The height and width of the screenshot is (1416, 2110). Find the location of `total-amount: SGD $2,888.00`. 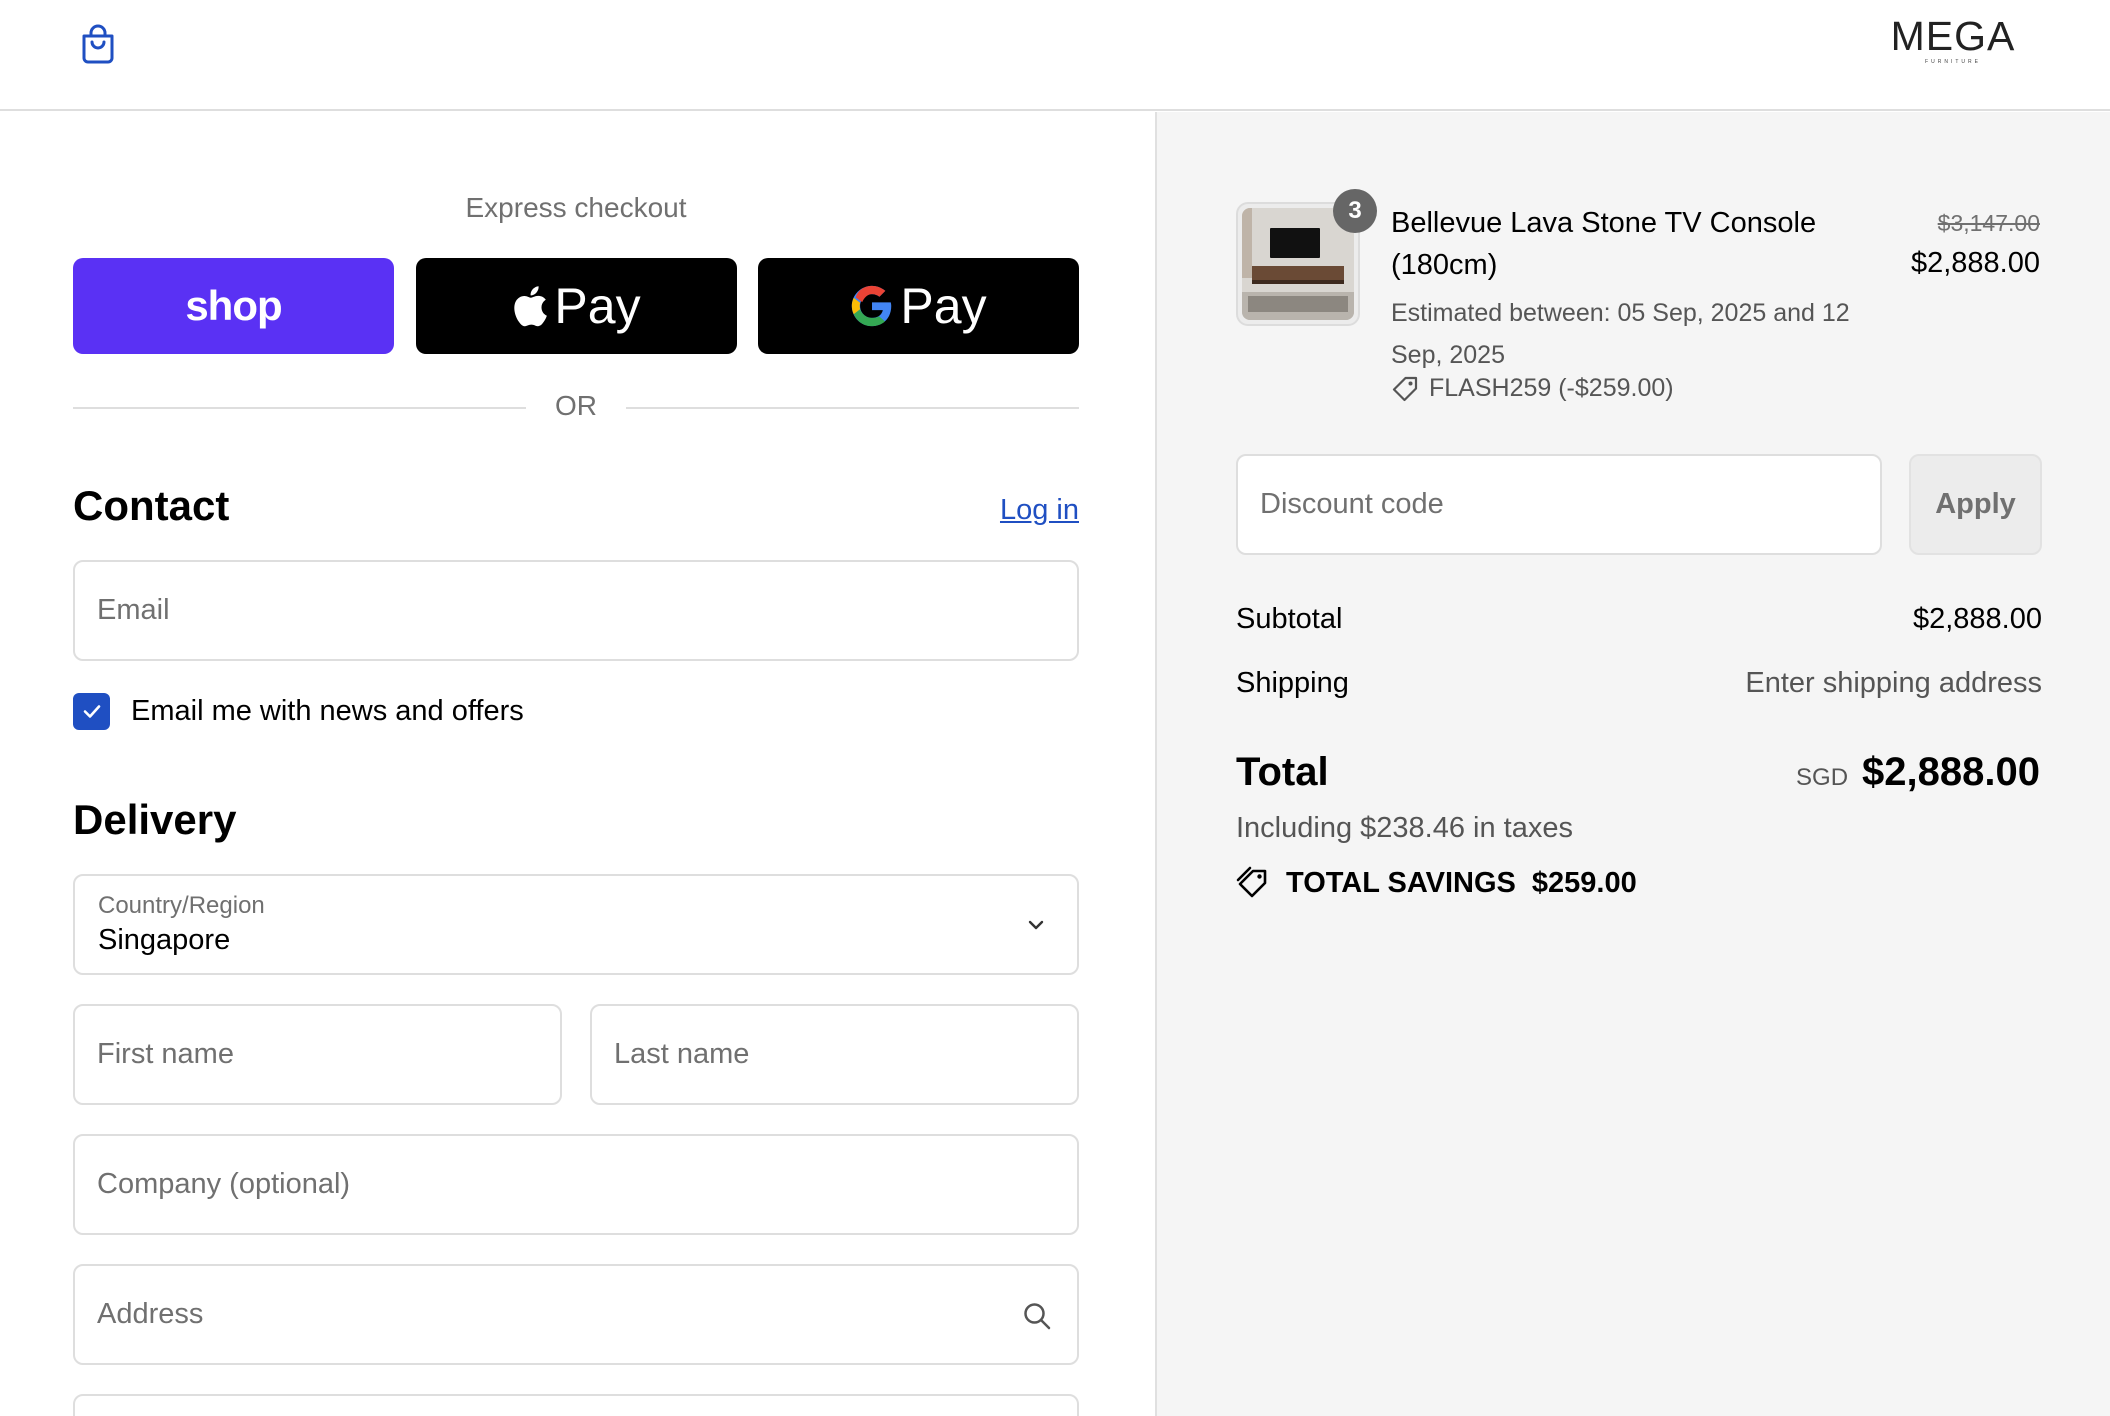

total-amount: SGD $2,888.00 is located at coordinates (1918, 772).